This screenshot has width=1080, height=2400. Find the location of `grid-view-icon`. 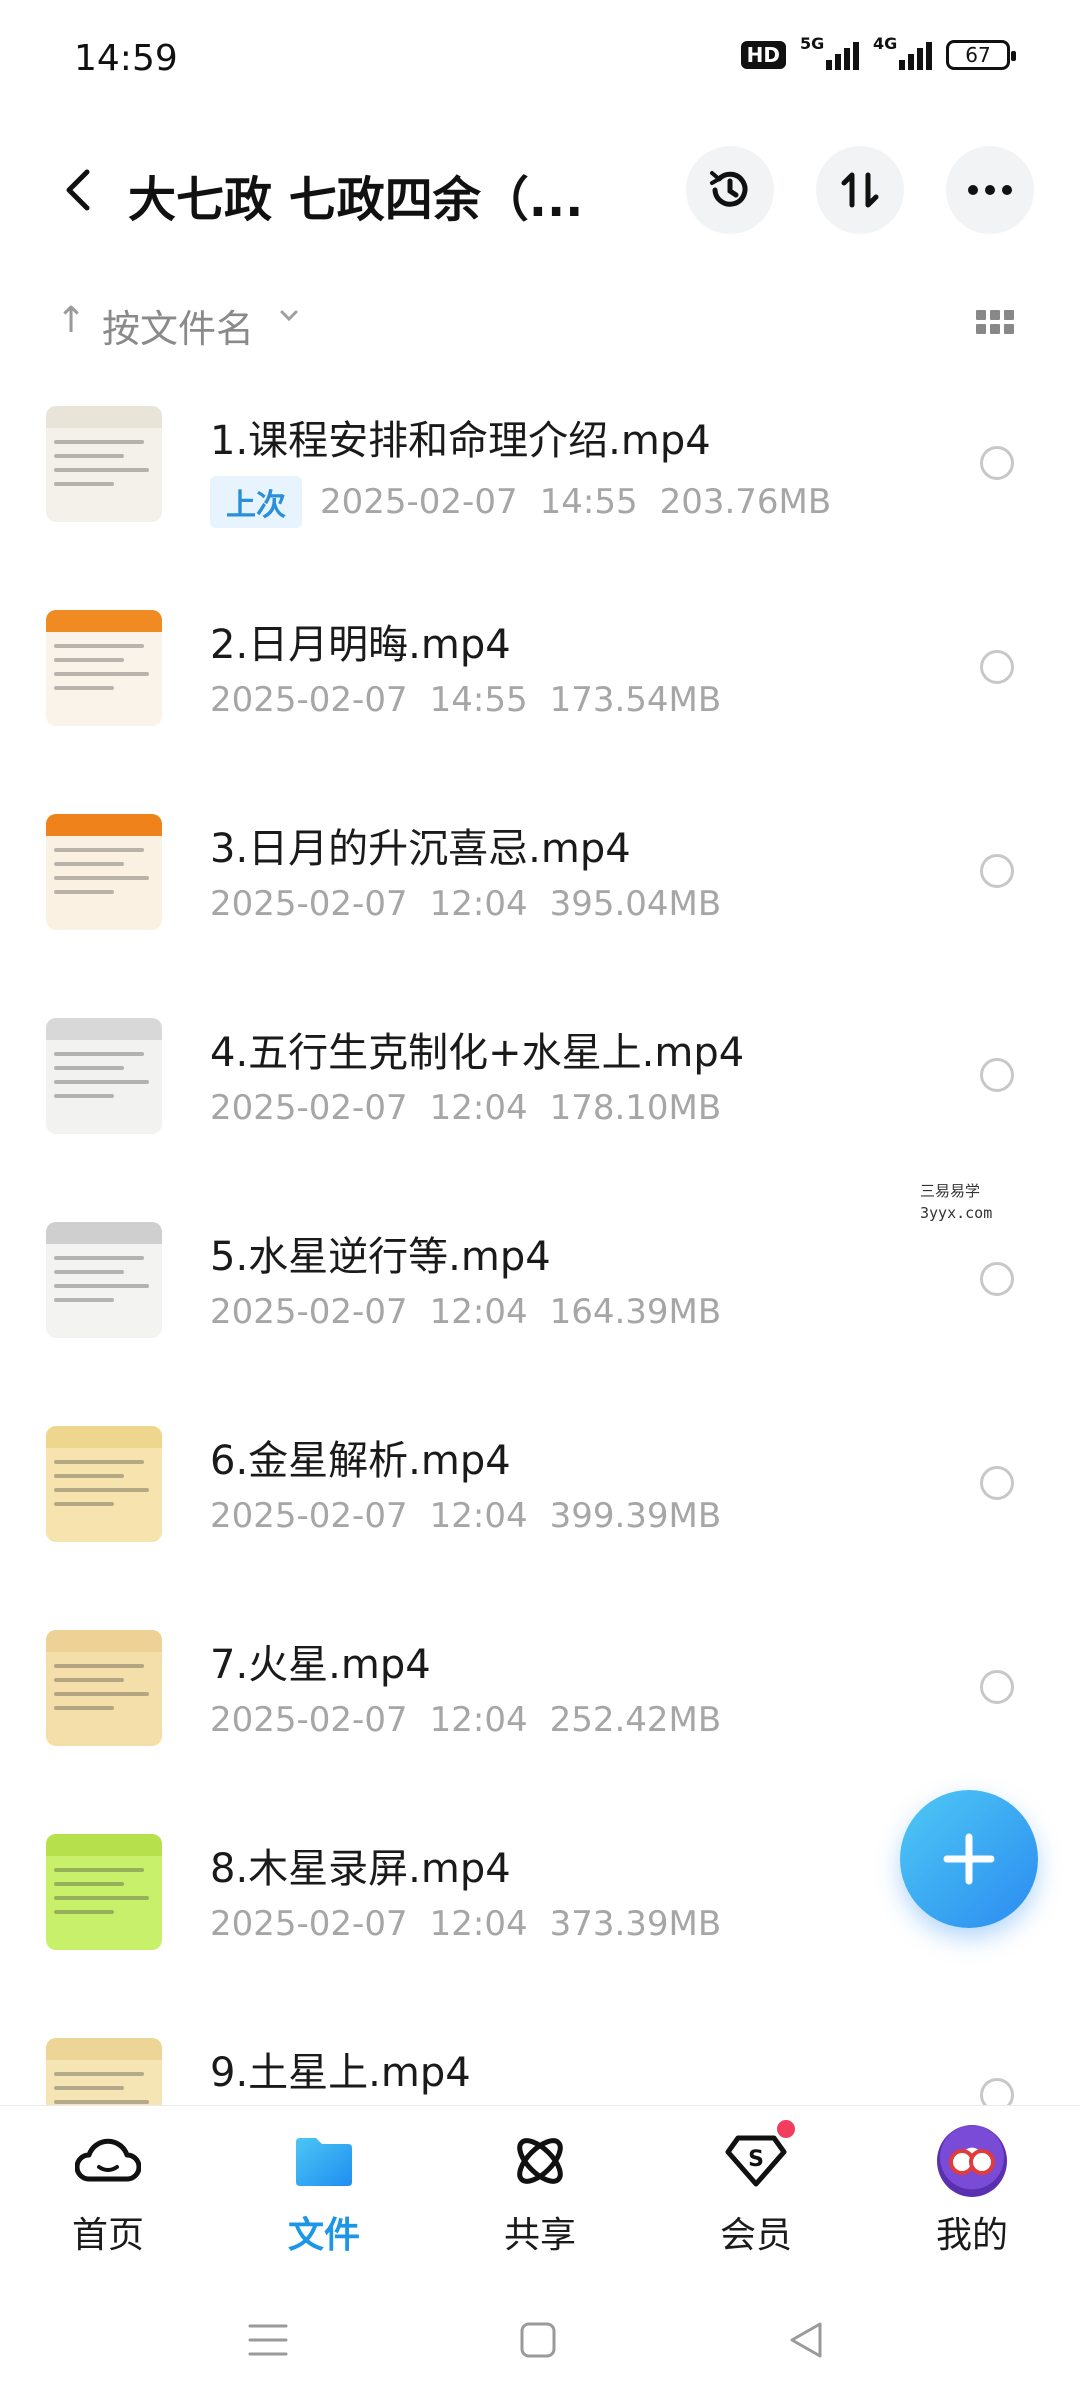

grid-view-icon is located at coordinates (995, 322).